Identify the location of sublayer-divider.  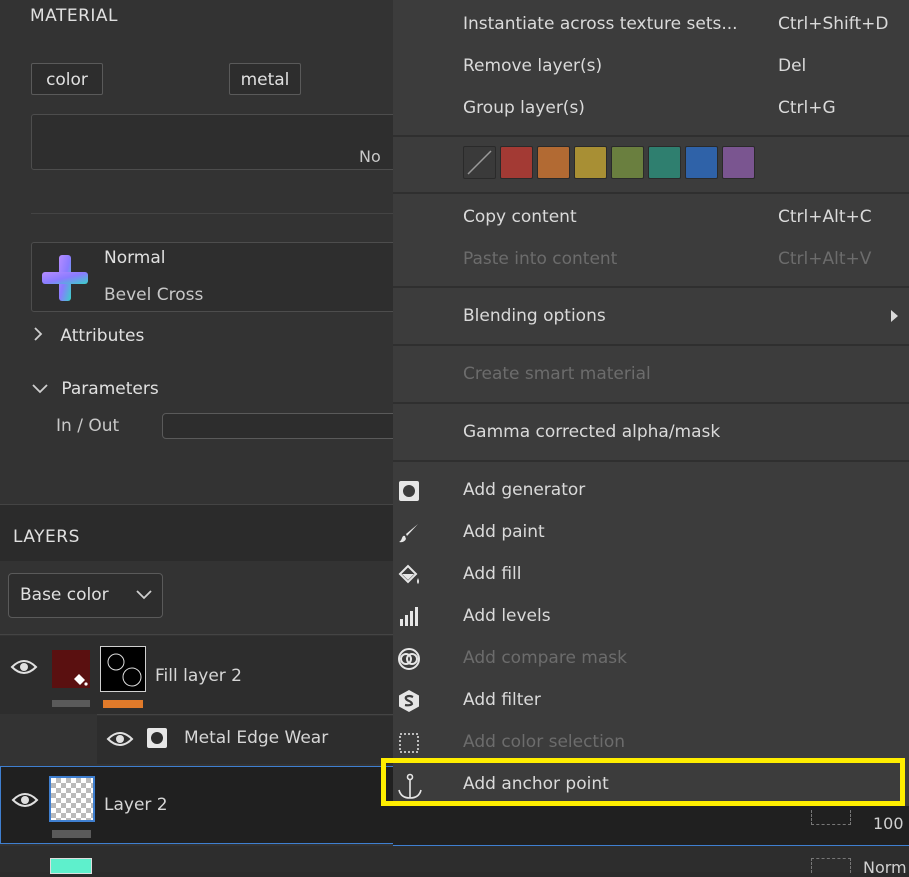
(246, 714).